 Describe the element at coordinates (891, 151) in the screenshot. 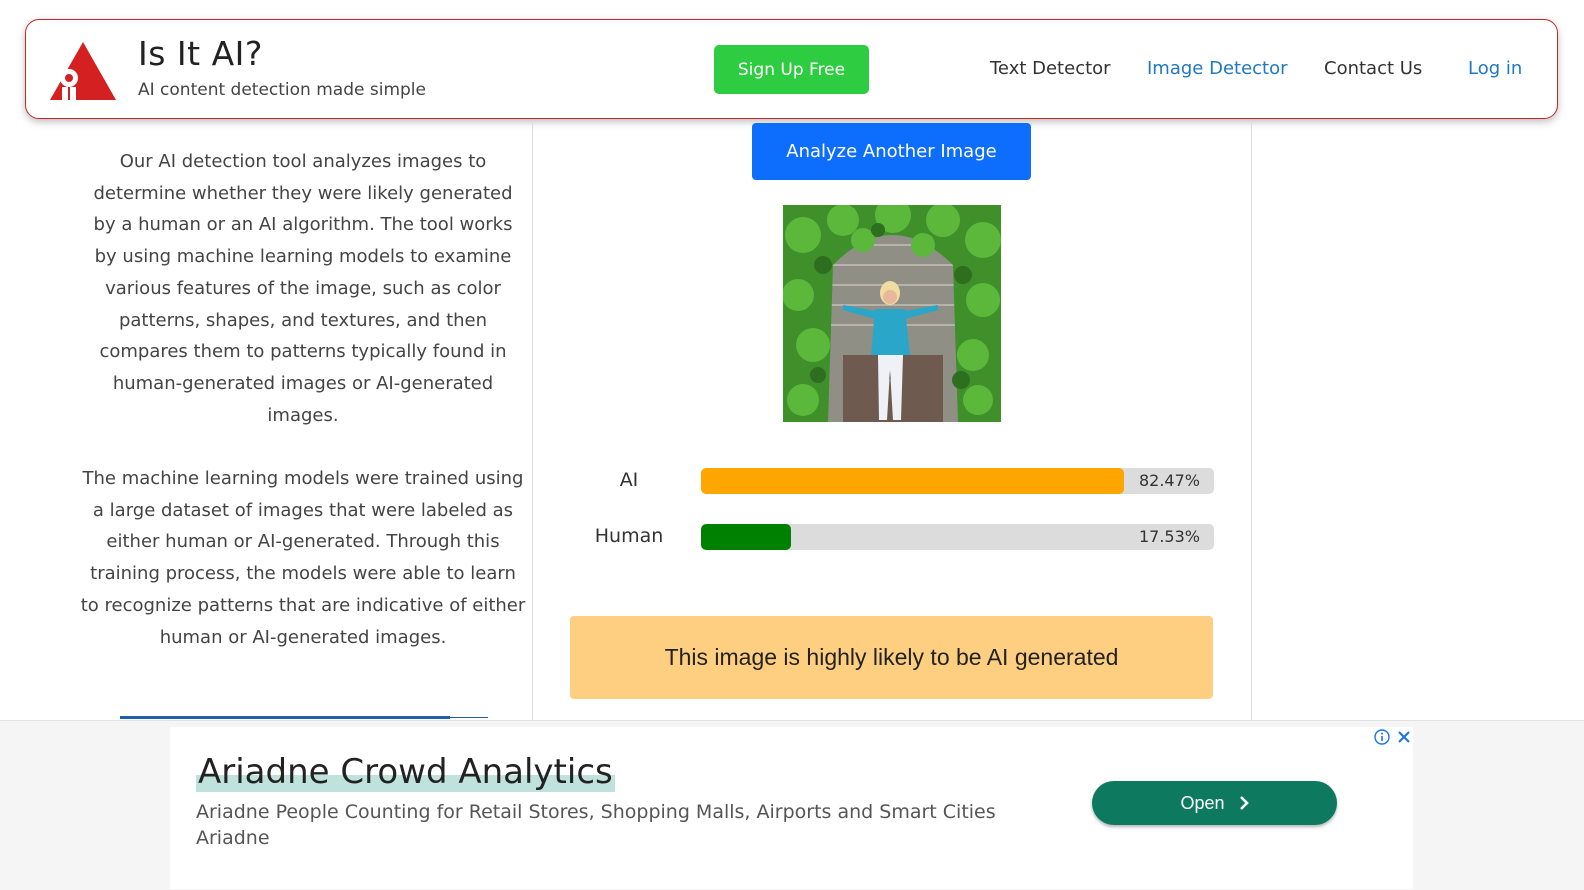

I see `analyze-another-image-button: Analyze Another Image` at that location.